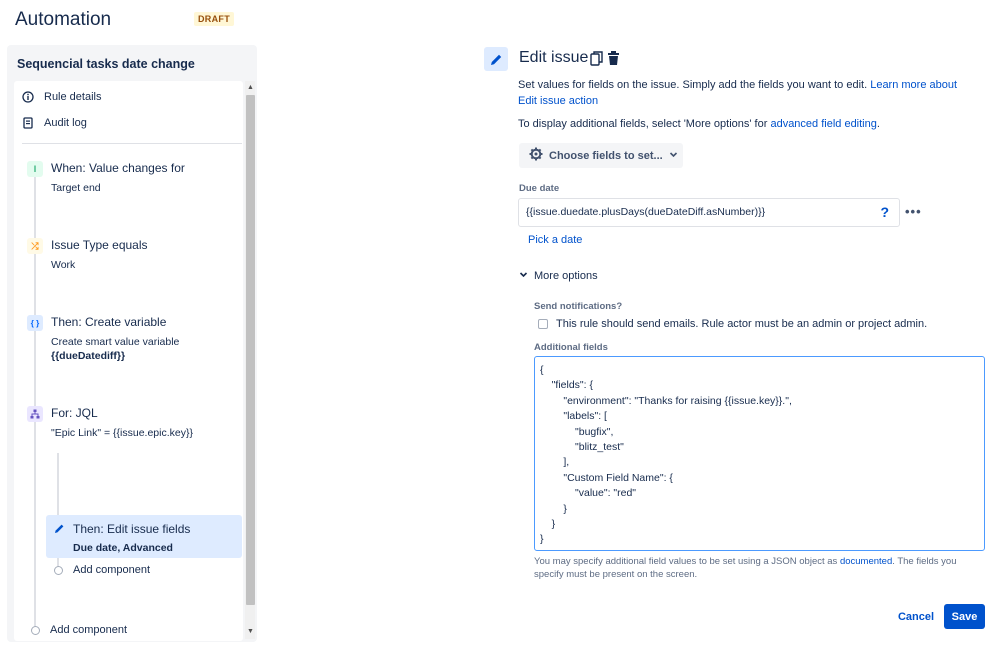  Describe the element at coordinates (106, 64) in the screenshot. I see `rule-name: Sequencial tasks date change` at that location.